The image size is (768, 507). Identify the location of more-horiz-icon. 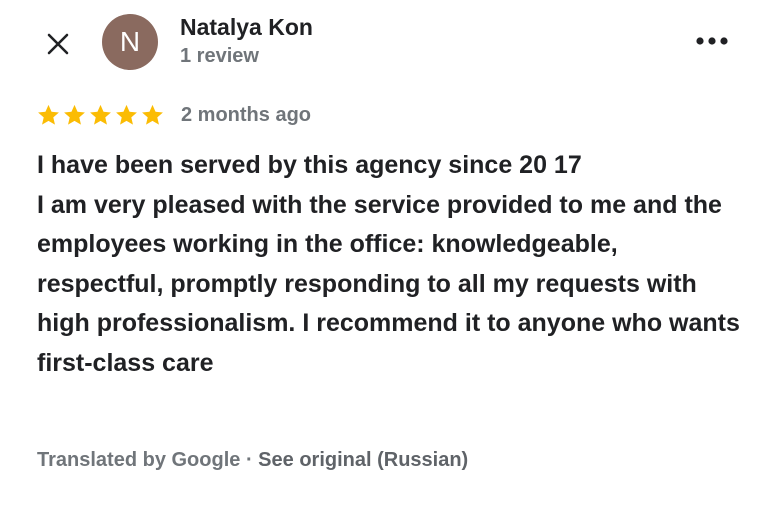
(712, 41).